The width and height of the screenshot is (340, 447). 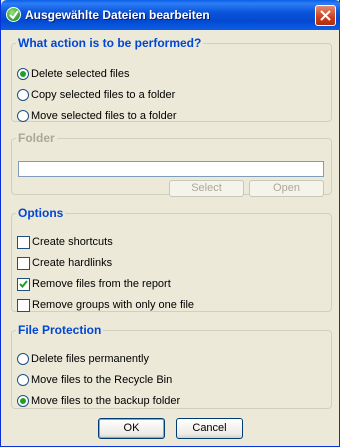 I want to click on radio-delete-permanently: Delete files permanently, so click(x=83, y=359).